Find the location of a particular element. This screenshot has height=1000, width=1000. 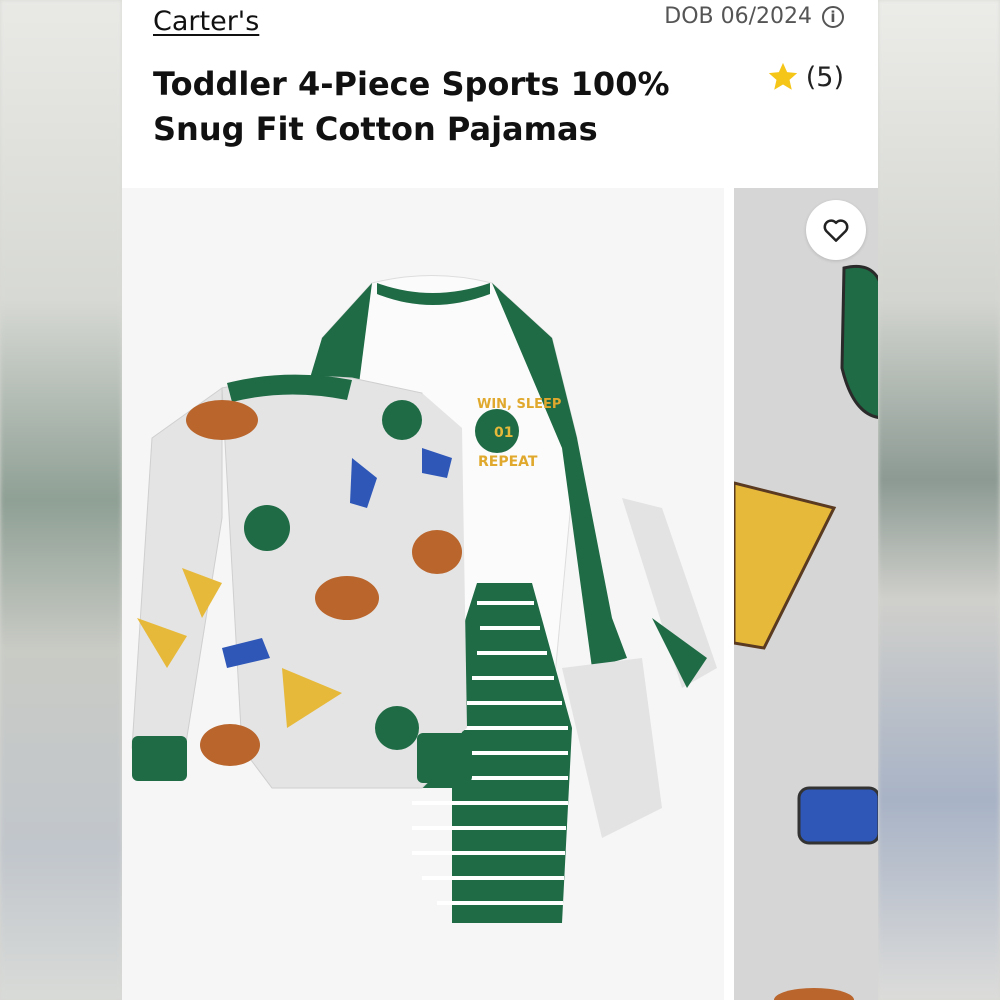

detail-photo is located at coordinates (805, 594).